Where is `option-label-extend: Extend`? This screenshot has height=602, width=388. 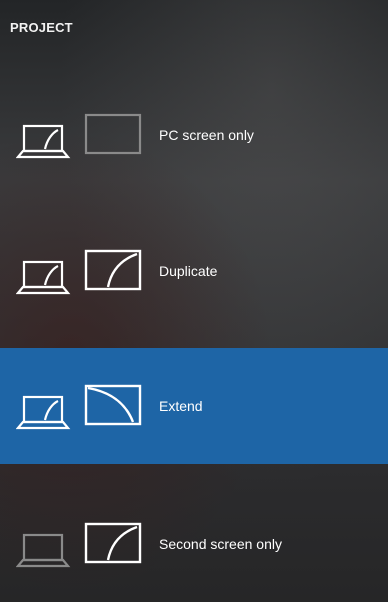
option-label-extend: Extend is located at coordinates (181, 406).